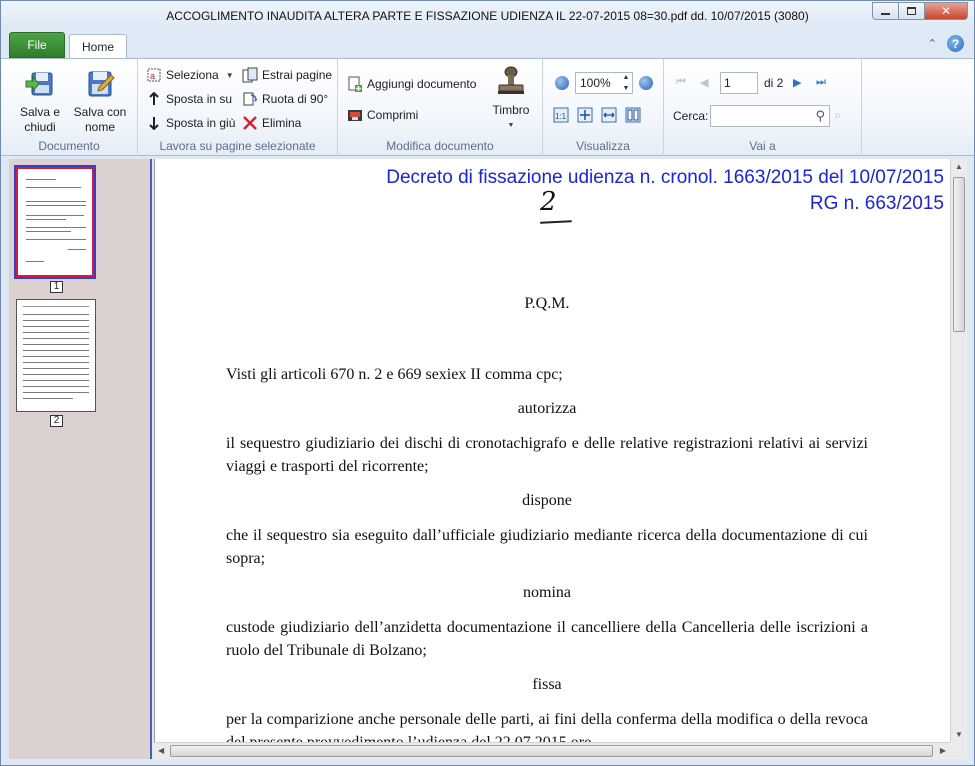 The height and width of the screenshot is (766, 975). I want to click on sposta-su-label: Sposta in su, so click(199, 99).